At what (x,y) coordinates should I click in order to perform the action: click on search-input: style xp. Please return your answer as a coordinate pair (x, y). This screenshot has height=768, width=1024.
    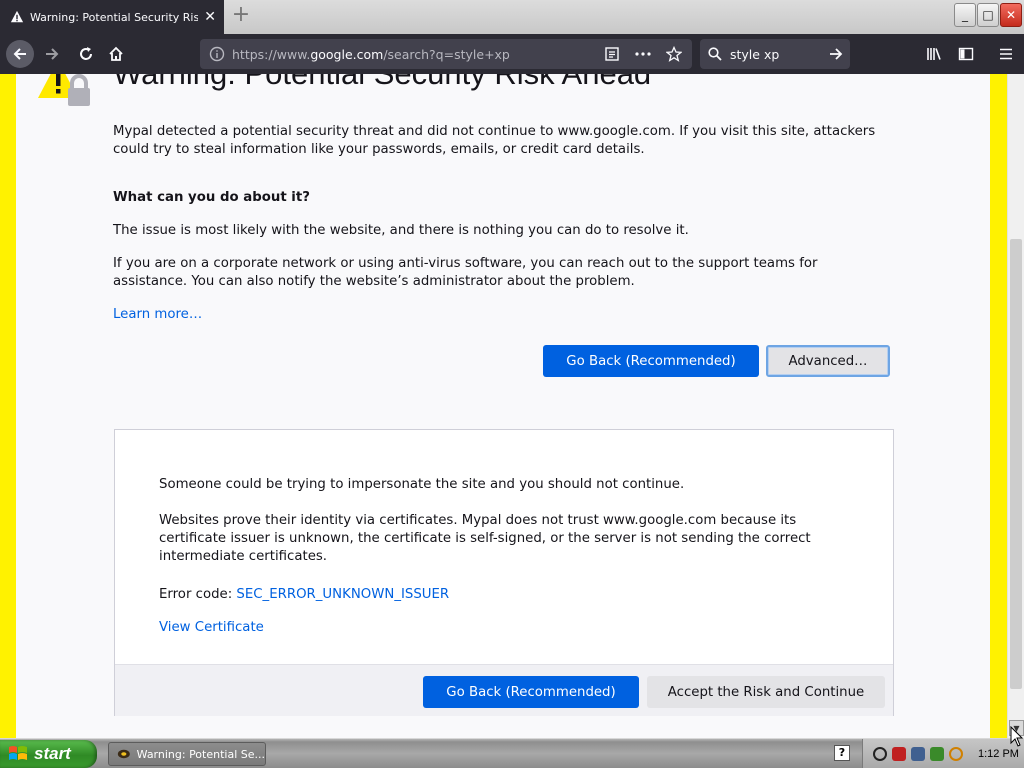
    Looking at the image, I should click on (754, 54).